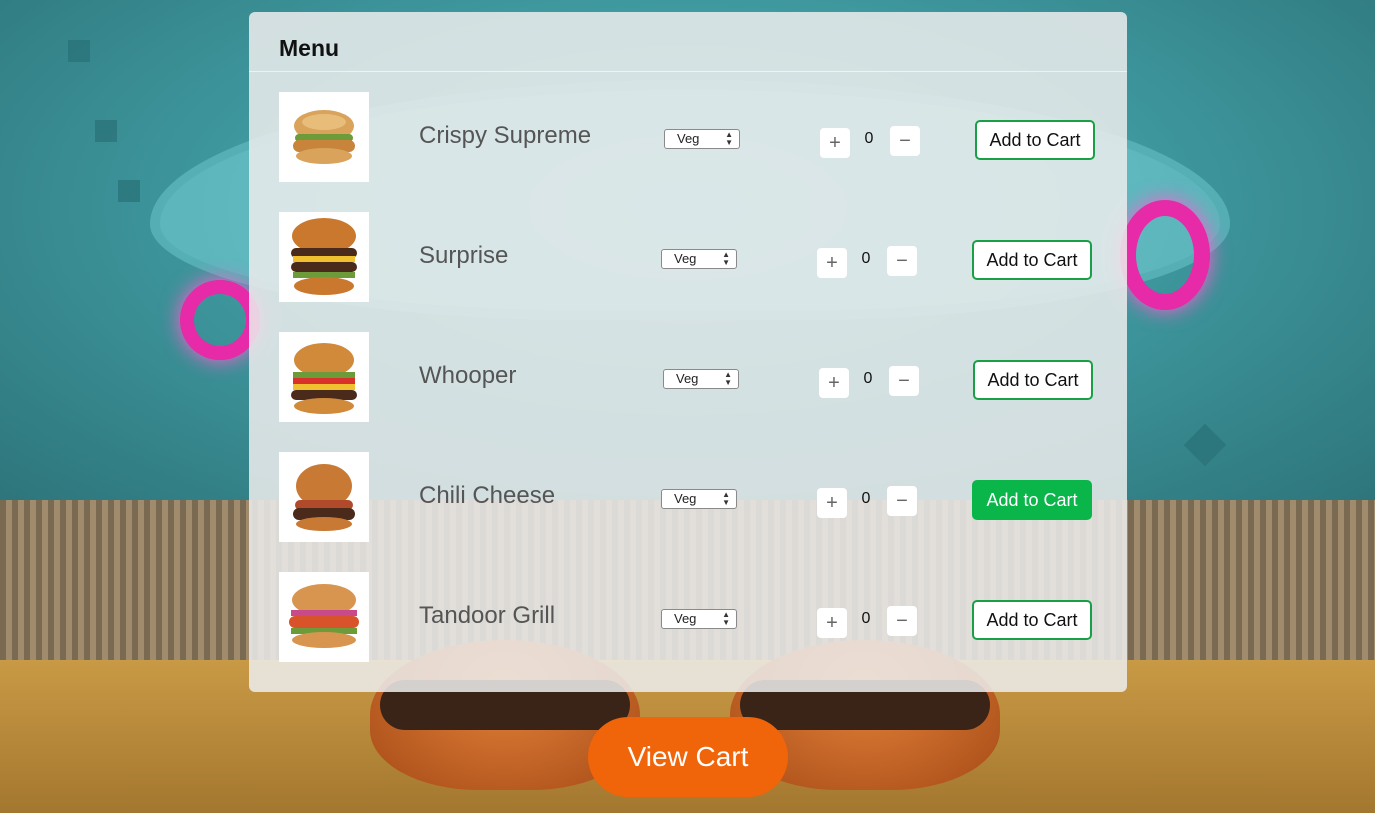  I want to click on menu-title: Menu, so click(309, 48).